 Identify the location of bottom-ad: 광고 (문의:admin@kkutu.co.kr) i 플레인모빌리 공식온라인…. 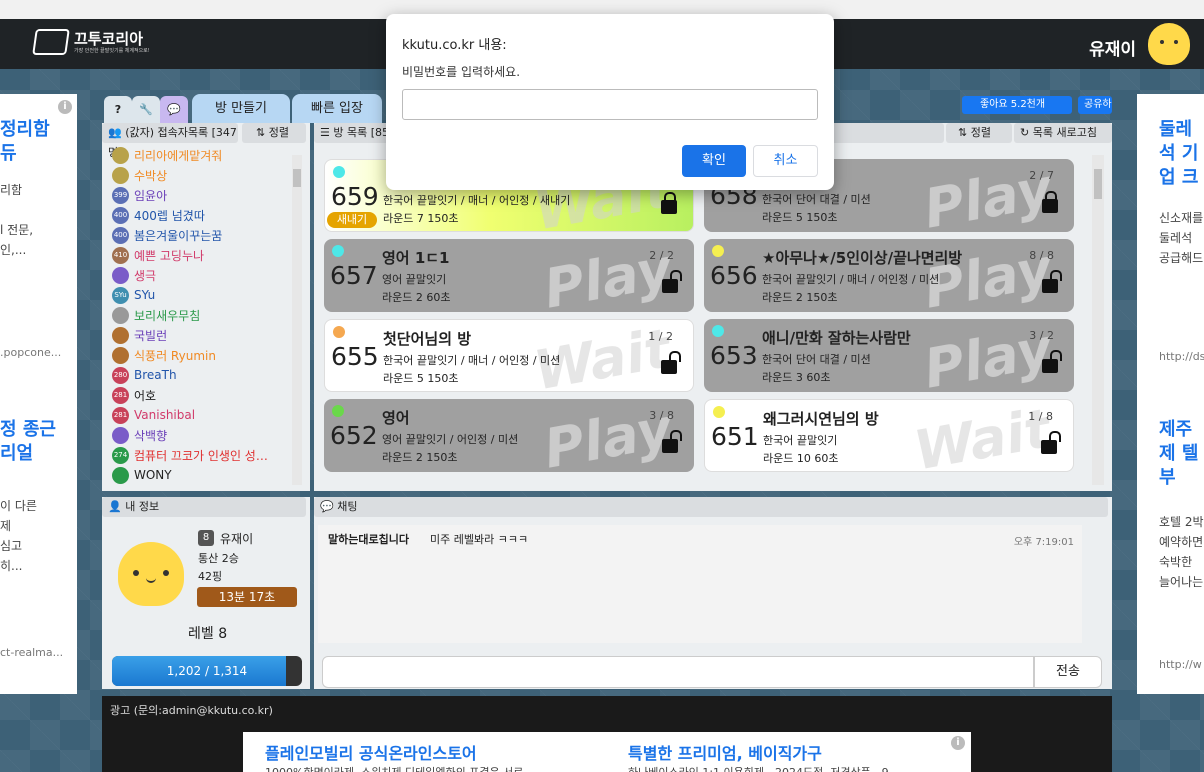
(607, 734).